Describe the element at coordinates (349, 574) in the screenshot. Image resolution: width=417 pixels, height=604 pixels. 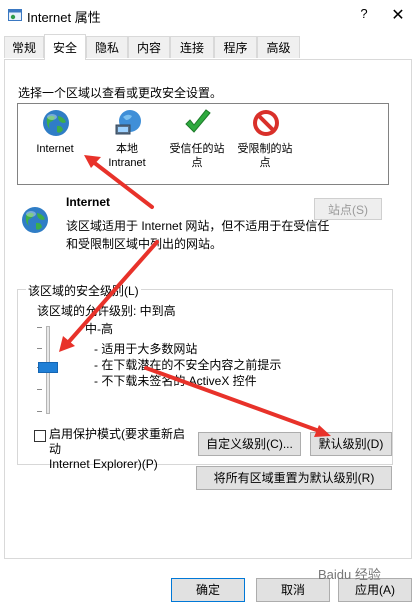
I see `watermark: Baidu 经验` at that location.